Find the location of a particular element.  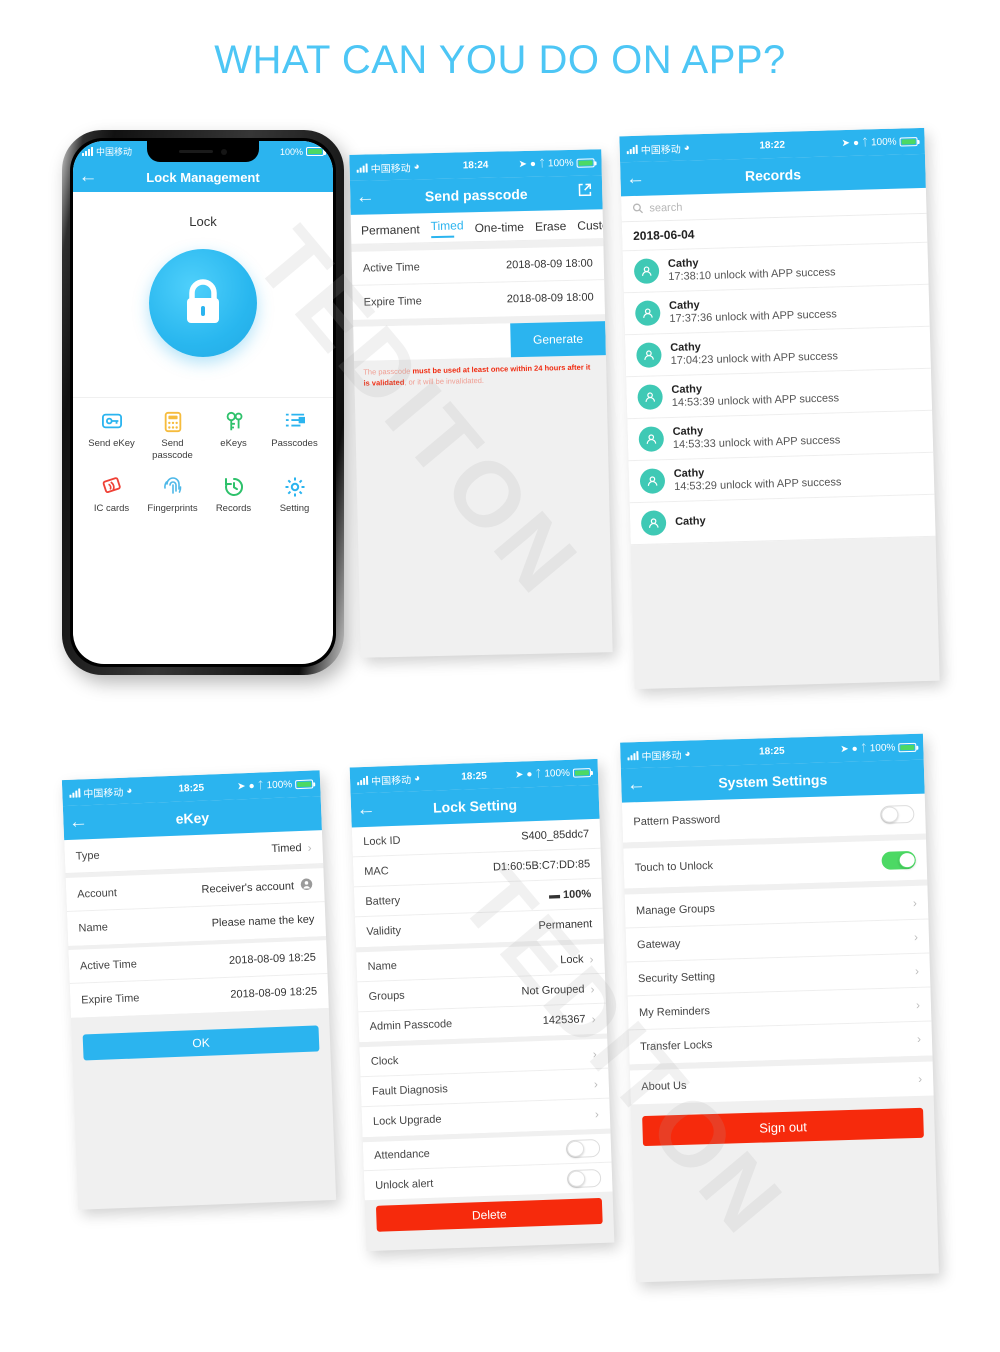

page-heading: Send passcode is located at coordinates (476, 195).